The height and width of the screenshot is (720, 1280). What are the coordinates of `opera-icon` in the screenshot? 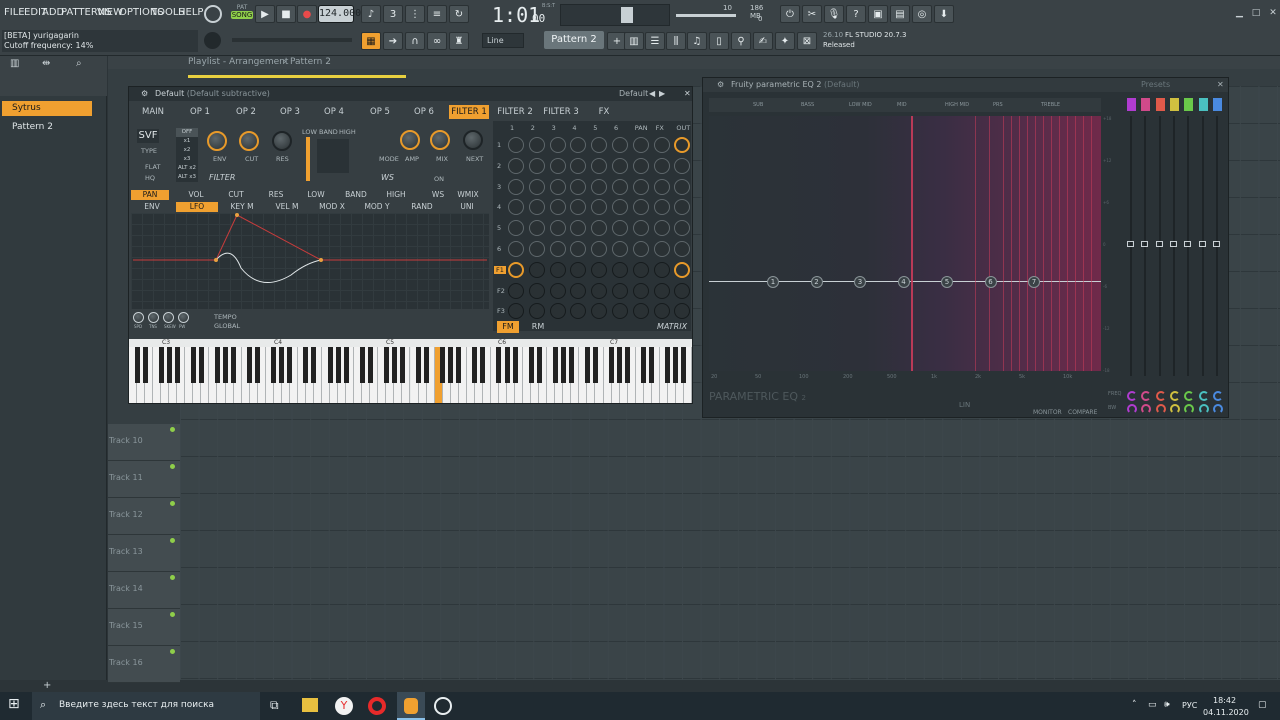 It's located at (377, 706).